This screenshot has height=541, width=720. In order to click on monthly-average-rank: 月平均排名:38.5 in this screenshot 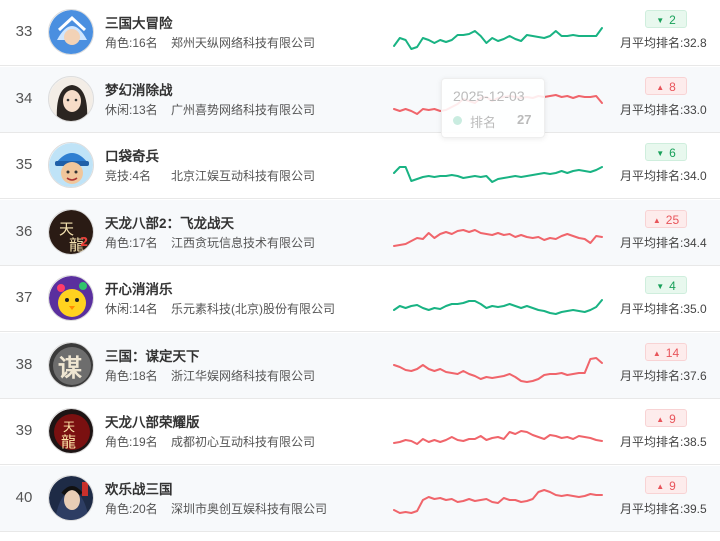, I will do `click(663, 442)`.